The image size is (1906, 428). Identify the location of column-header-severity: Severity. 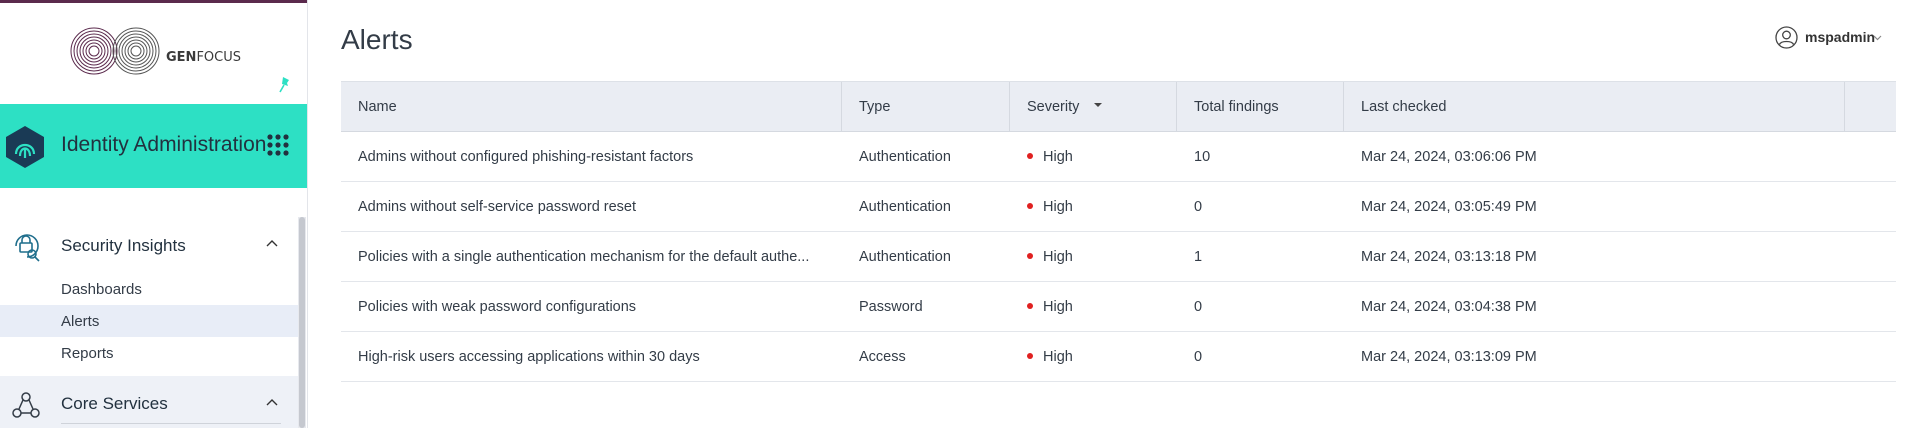
(1093, 107).